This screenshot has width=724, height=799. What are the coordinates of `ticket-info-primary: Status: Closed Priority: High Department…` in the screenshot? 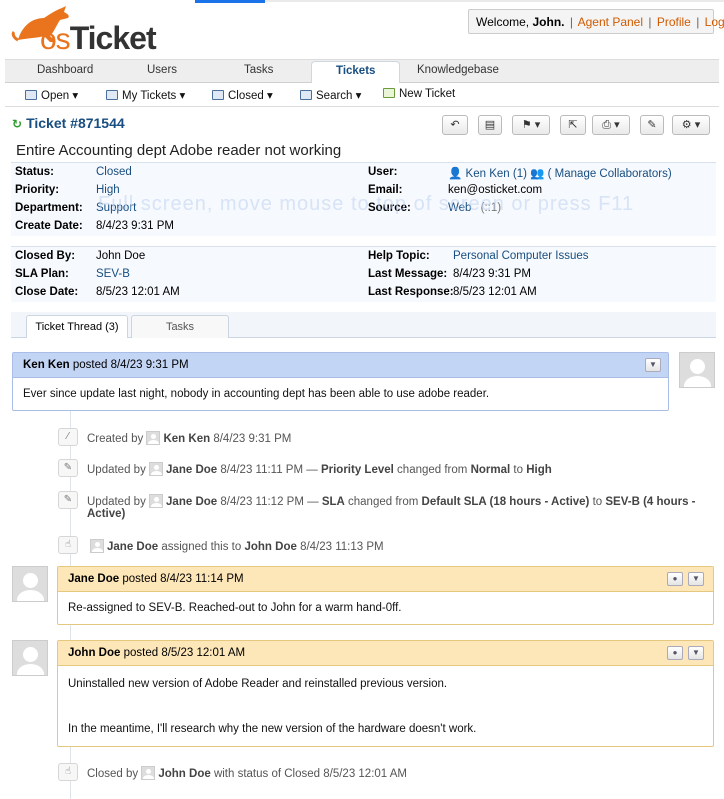 It's located at (363, 199).